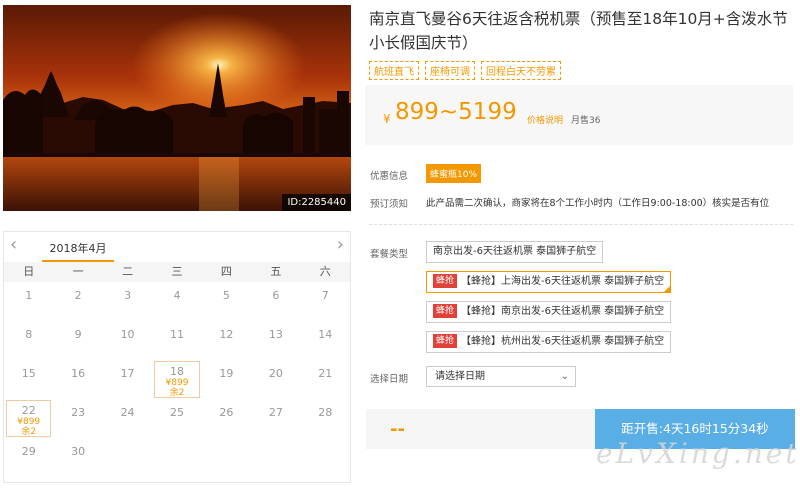  I want to click on calendar-month-tab: 2018年4月, so click(78, 251).